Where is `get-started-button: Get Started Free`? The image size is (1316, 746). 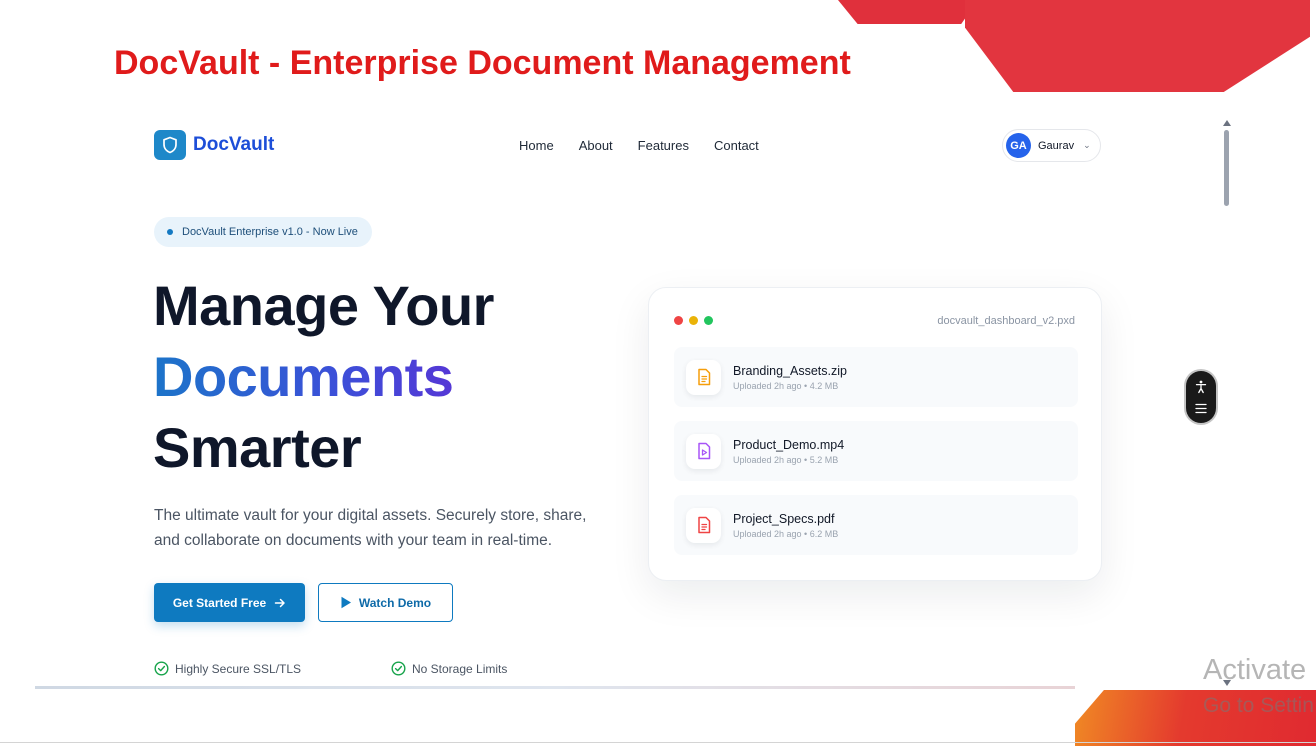 get-started-button: Get Started Free is located at coordinates (229, 602).